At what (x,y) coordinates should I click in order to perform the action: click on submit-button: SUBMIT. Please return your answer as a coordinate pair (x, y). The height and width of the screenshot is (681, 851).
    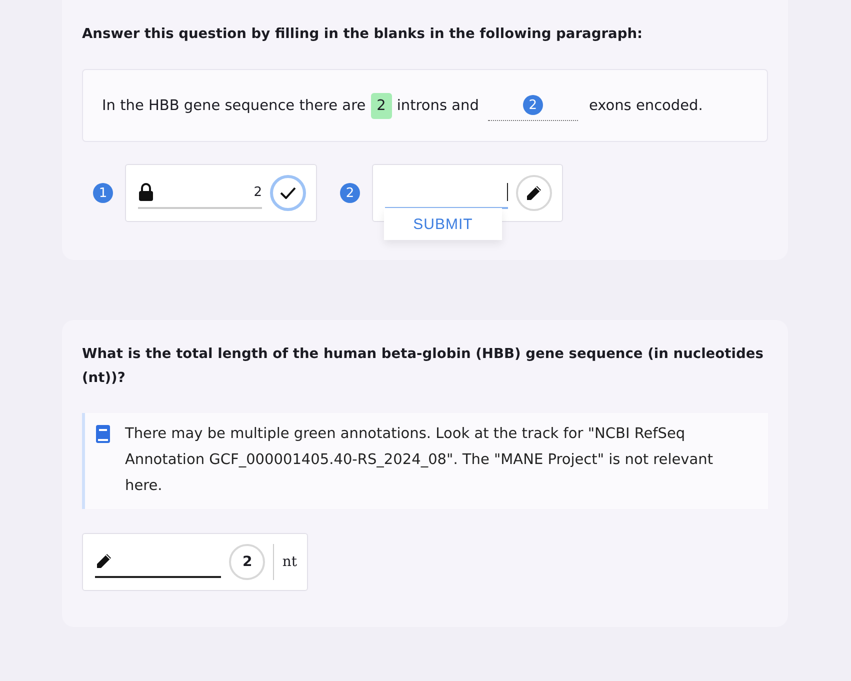
    Looking at the image, I should click on (443, 224).